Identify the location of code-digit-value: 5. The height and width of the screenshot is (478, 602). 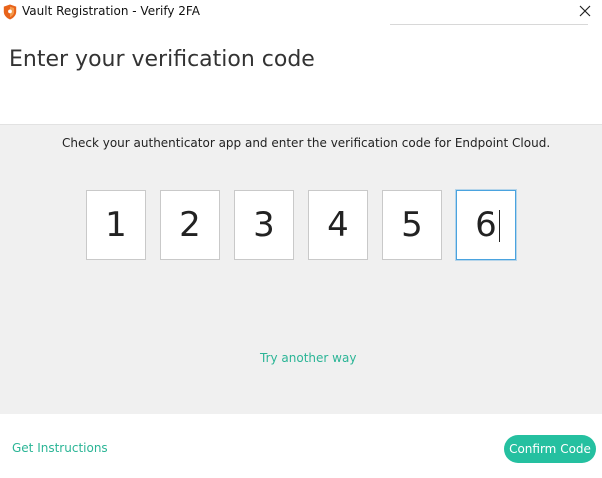
(412, 225).